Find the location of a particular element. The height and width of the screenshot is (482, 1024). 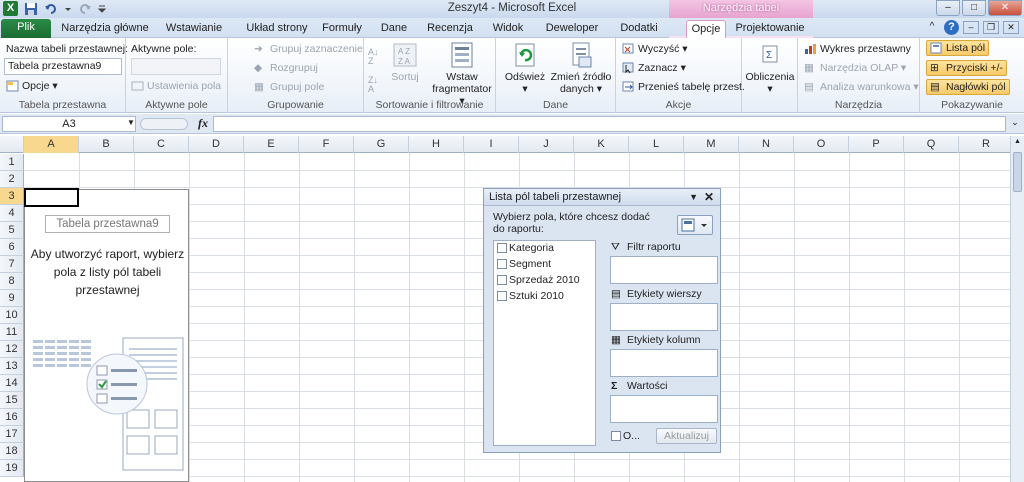

column-header: R is located at coordinates (984, 144).